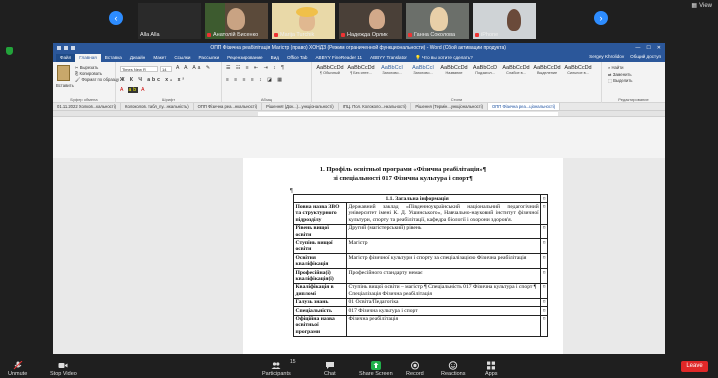 The height and width of the screenshot is (378, 718). What do you see at coordinates (524, 106) in the screenshot?
I see `doc-tab-active: ОПП Фізична реа...ціональності)` at bounding box center [524, 106].